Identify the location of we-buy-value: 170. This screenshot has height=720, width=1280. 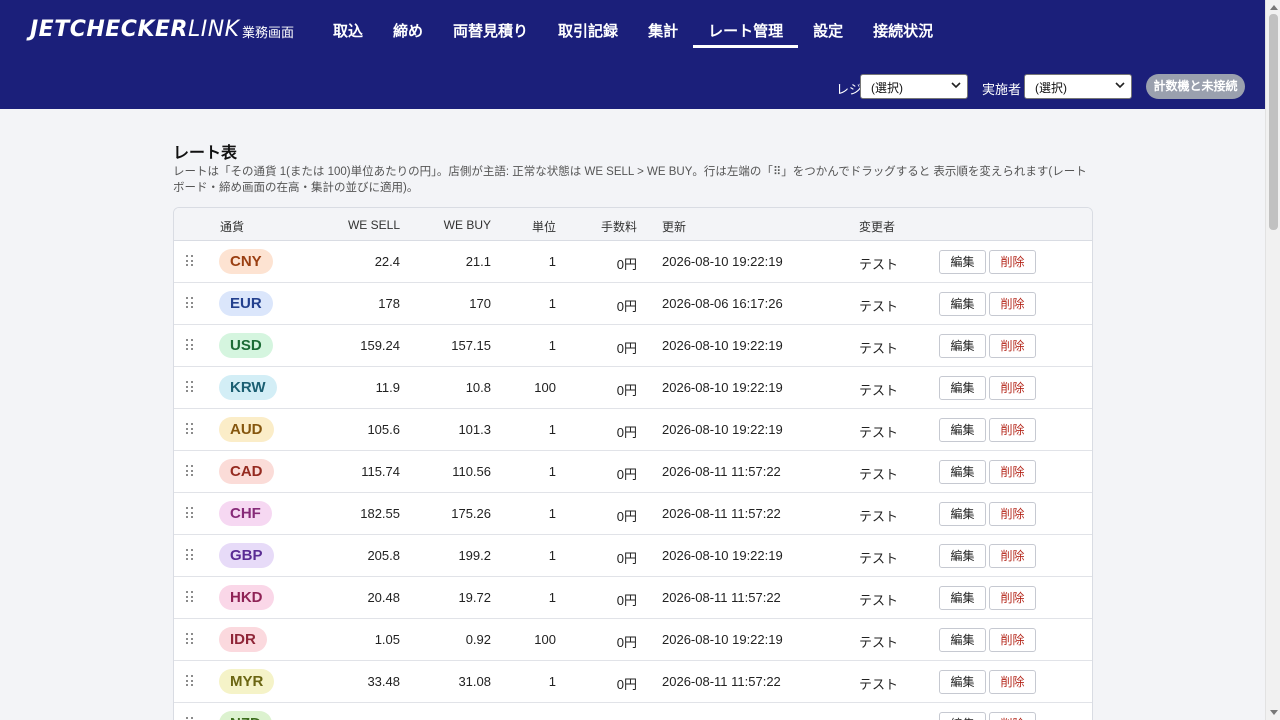
(480, 303).